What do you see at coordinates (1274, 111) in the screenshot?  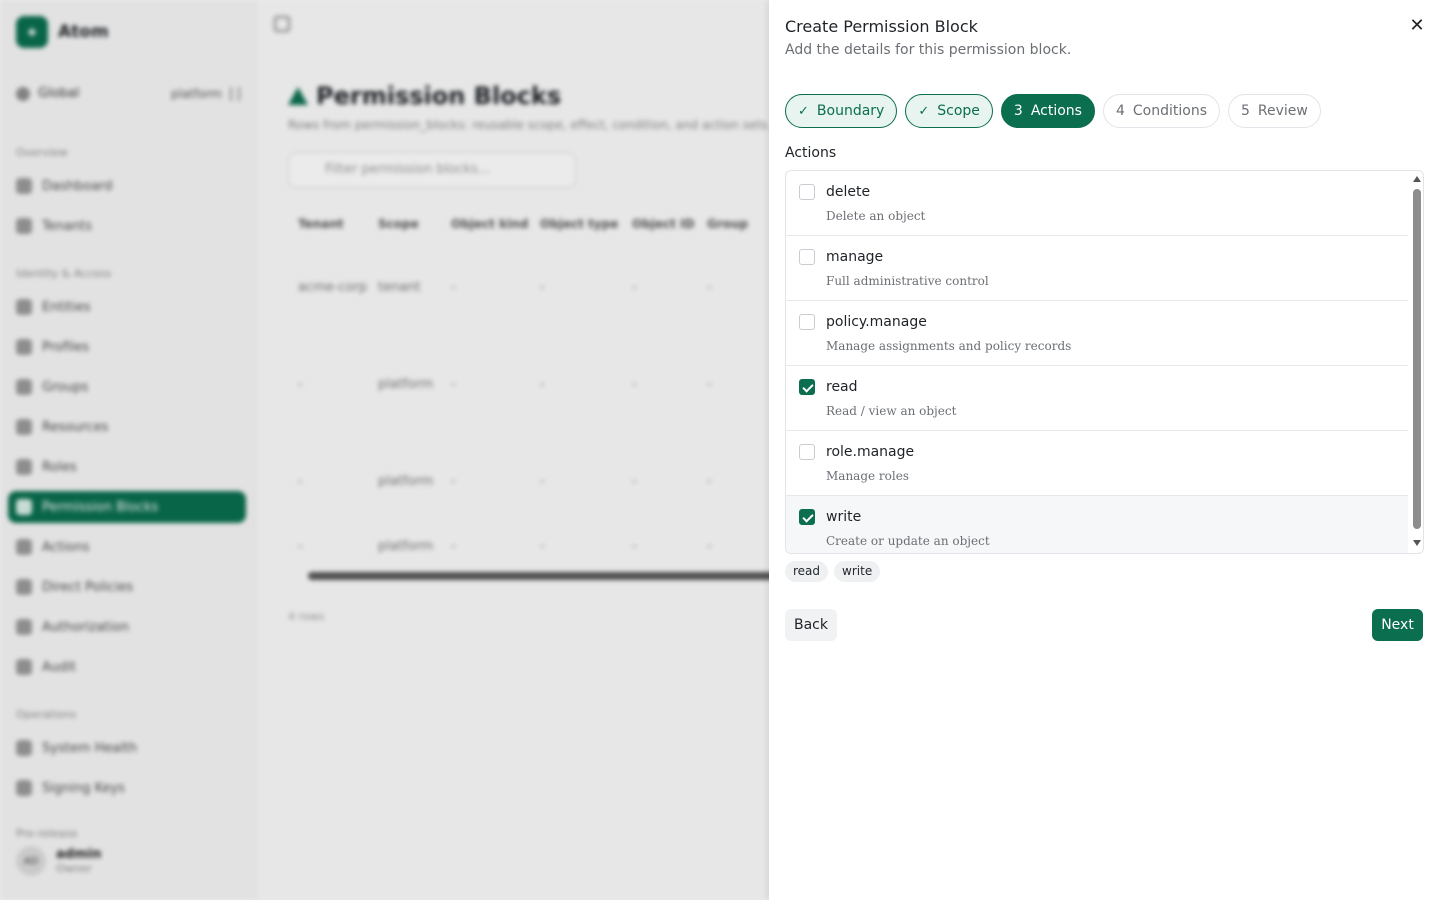 I see `step-review: 5 Review` at bounding box center [1274, 111].